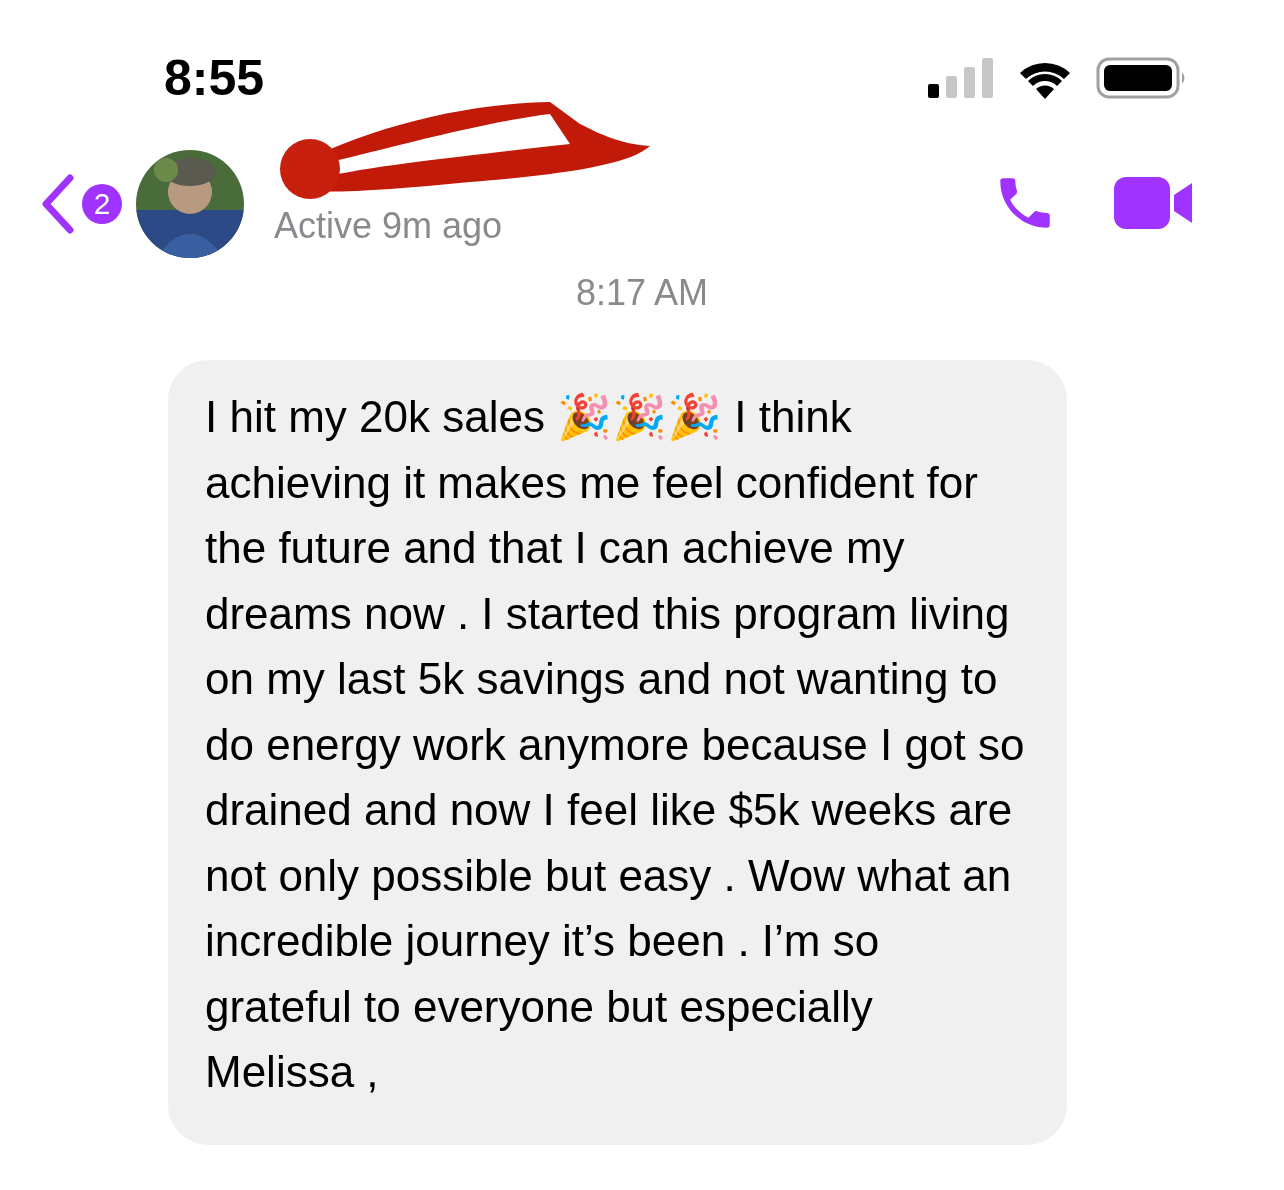  I want to click on timestamp: 8:17 AM, so click(642, 293).